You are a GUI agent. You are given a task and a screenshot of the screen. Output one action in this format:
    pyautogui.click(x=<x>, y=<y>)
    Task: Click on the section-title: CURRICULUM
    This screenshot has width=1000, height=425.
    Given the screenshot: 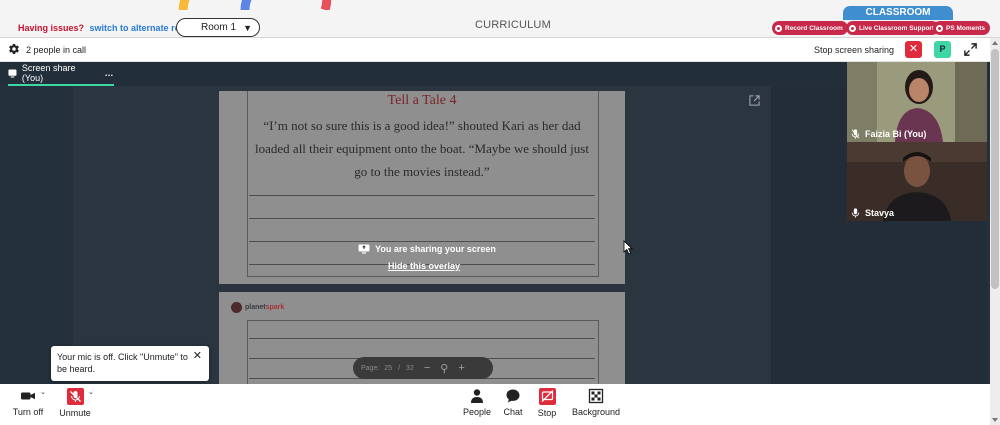 What is the action you would take?
    pyautogui.click(x=513, y=25)
    